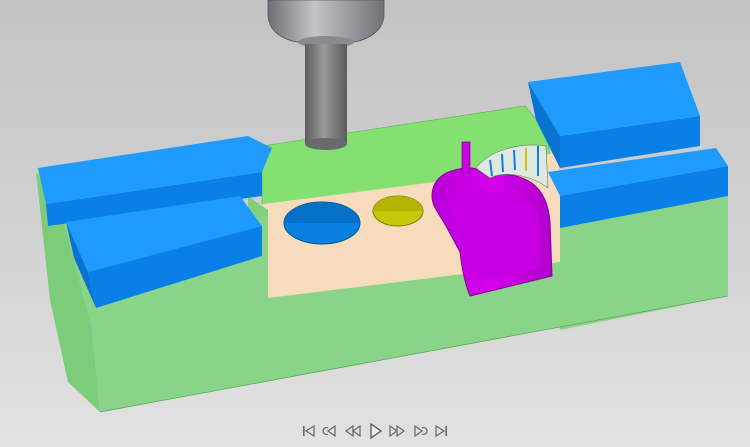 Image resolution: width=750 pixels, height=447 pixels. I want to click on step-forward-icon, so click(421, 431).